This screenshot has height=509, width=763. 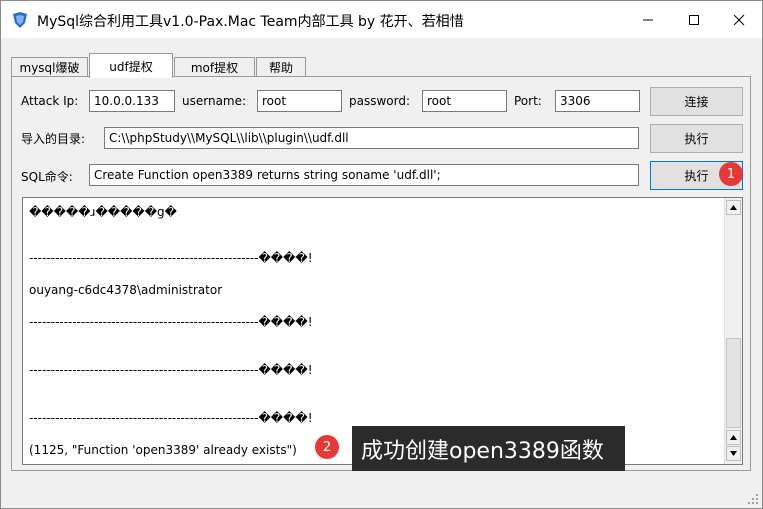 What do you see at coordinates (528, 101) in the screenshot?
I see `port-label: Port:` at bounding box center [528, 101].